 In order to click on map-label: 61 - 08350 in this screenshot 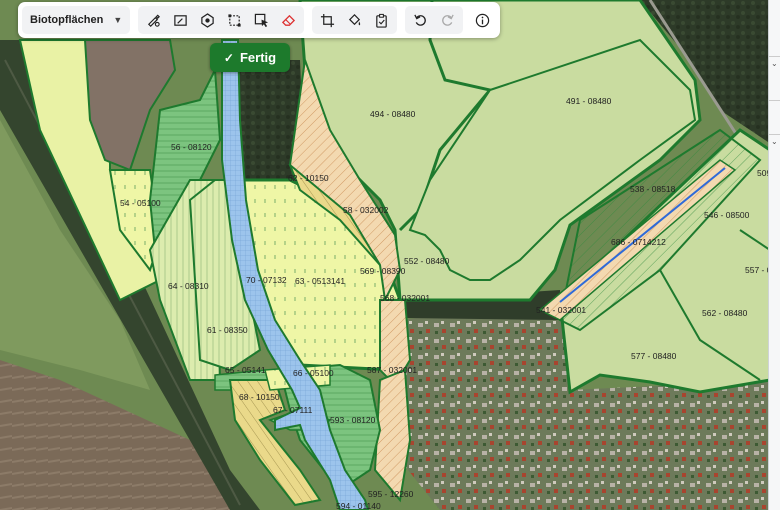, I will do `click(227, 330)`.